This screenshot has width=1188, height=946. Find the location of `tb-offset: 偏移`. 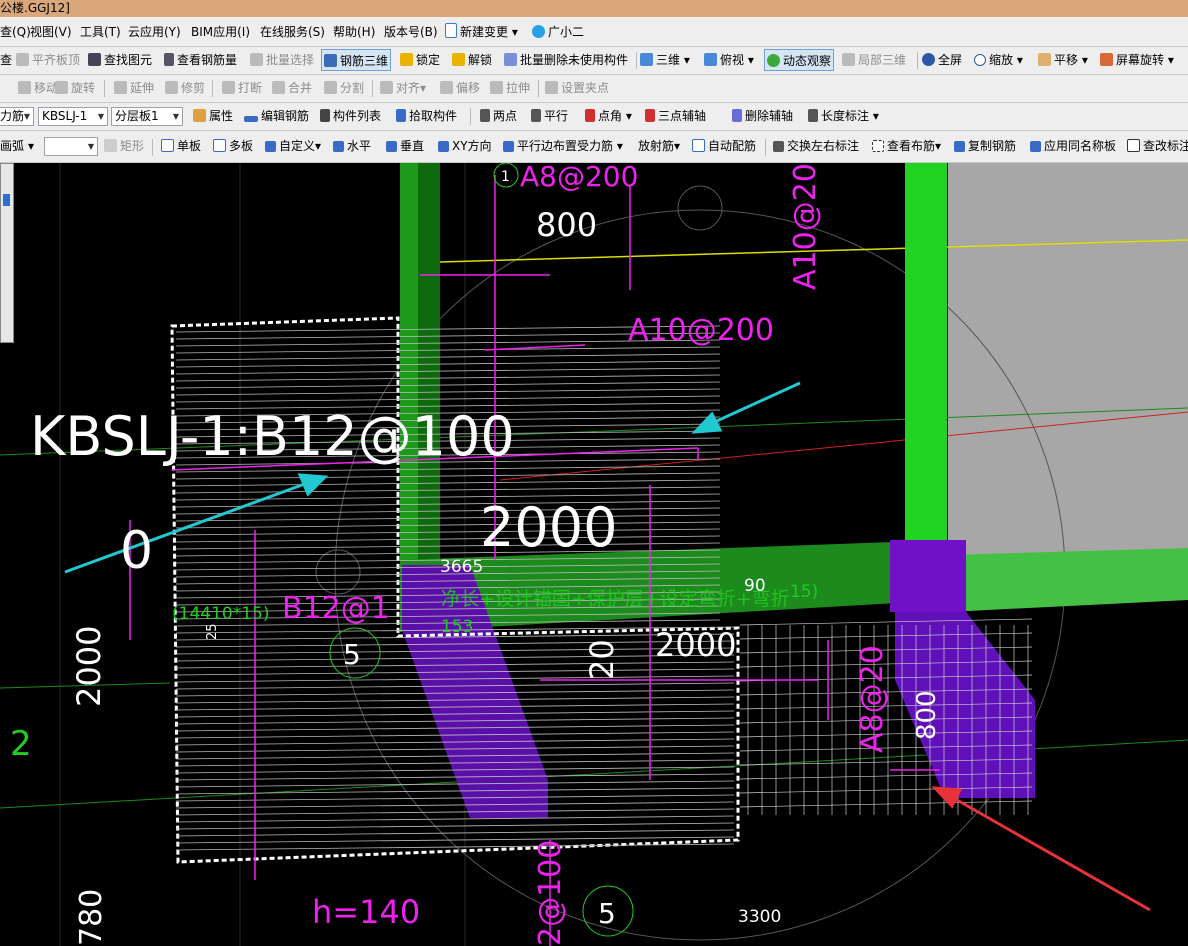

tb-offset: 偏移 is located at coordinates (460, 88).